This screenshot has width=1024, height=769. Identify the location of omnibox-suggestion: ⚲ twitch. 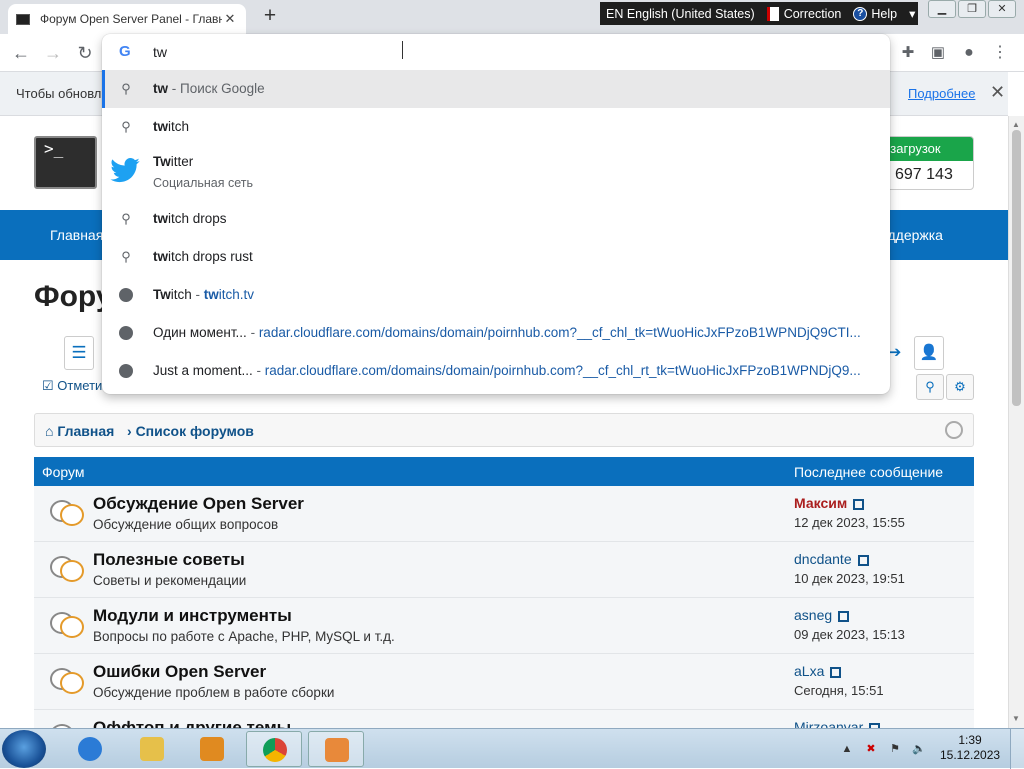
(496, 127).